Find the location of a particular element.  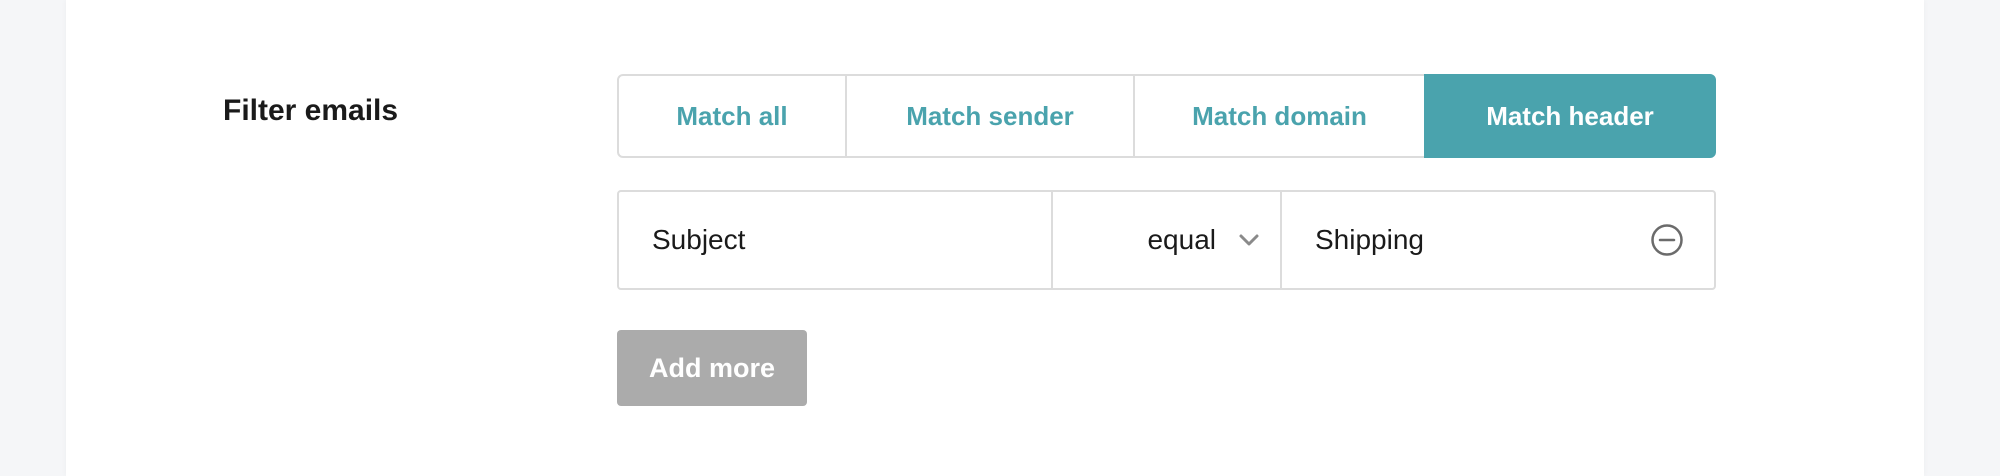

minus-circle-icon is located at coordinates (1667, 240).